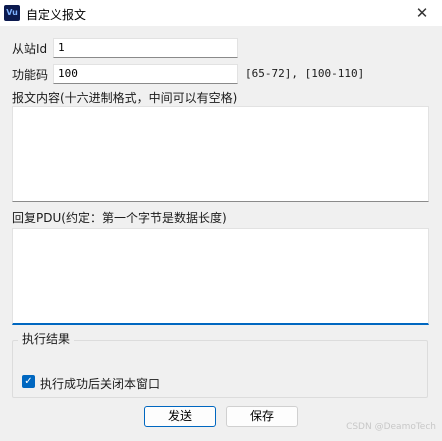 The height and width of the screenshot is (441, 442). I want to click on send-button: 发送, so click(180, 416).